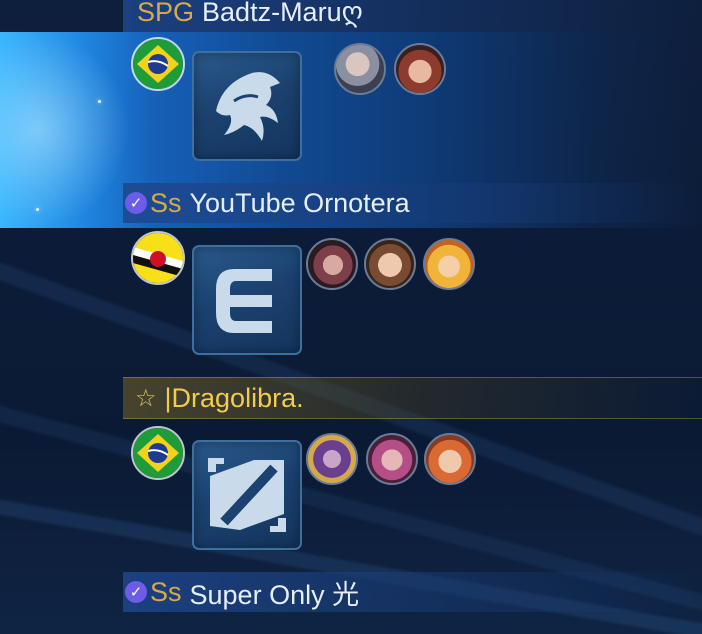  I want to click on player-name: YouTube Ornotera, so click(299, 202).